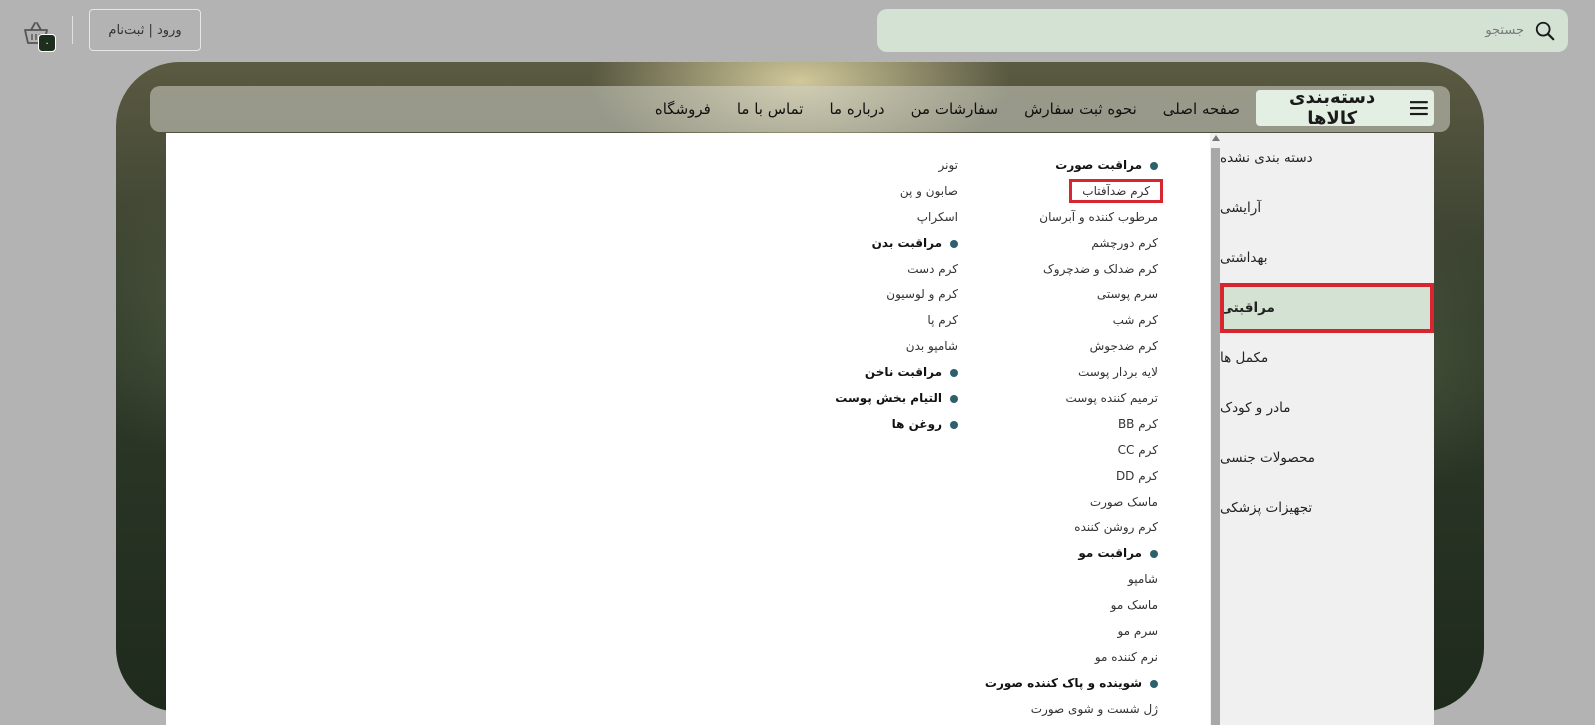  What do you see at coordinates (1058, 347) in the screenshot?
I see `submenu-item: کرم ضدجوش` at bounding box center [1058, 347].